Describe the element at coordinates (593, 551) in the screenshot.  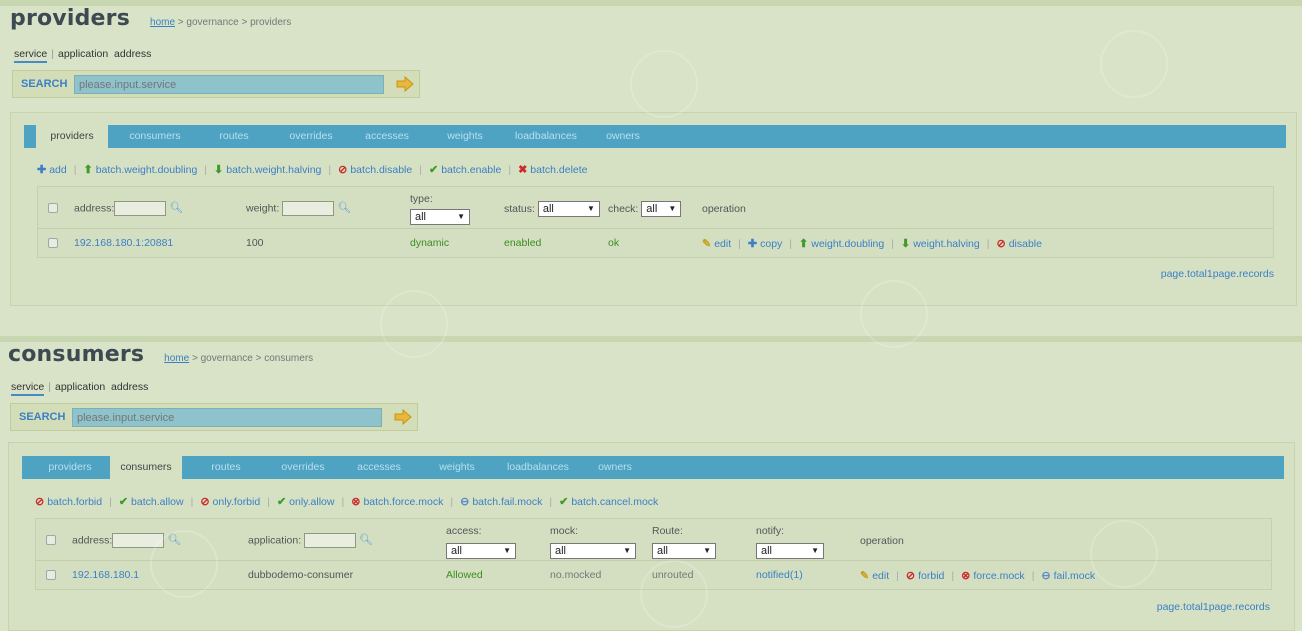
I see `mock-select: all ▼` at that location.